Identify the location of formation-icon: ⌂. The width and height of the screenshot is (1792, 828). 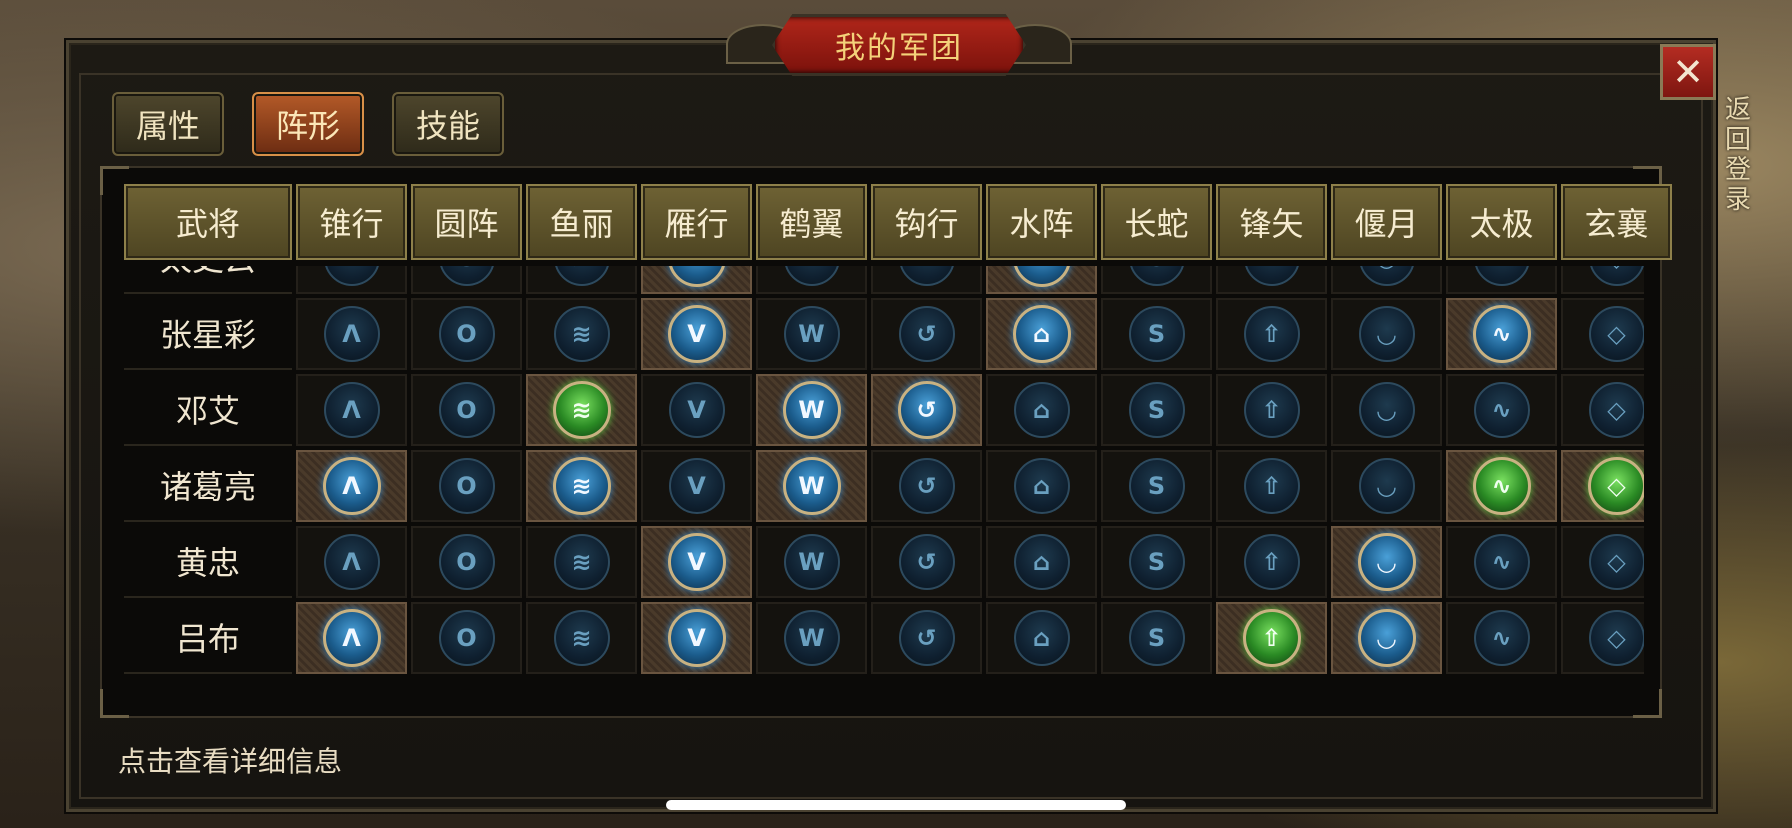
(1041, 562).